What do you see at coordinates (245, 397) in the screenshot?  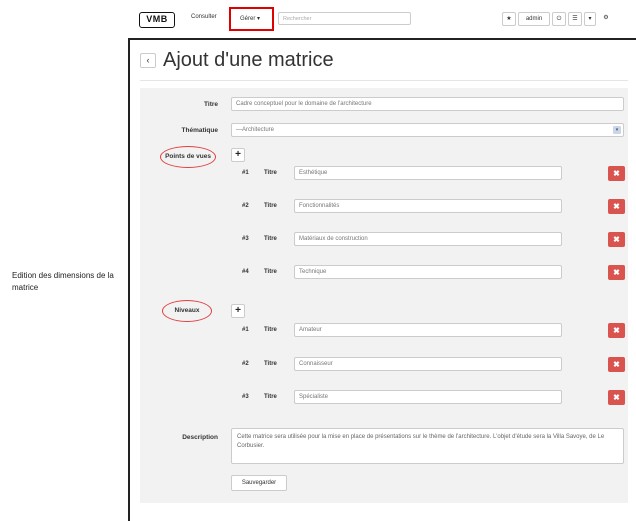 I see `niveau-num: #3` at bounding box center [245, 397].